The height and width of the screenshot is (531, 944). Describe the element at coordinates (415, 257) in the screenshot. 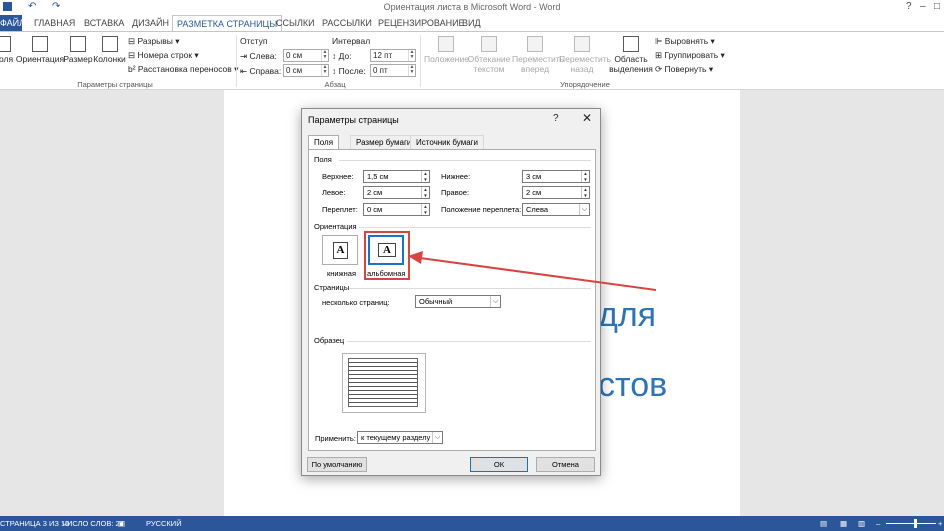

I see `annotation-arrow-head` at that location.